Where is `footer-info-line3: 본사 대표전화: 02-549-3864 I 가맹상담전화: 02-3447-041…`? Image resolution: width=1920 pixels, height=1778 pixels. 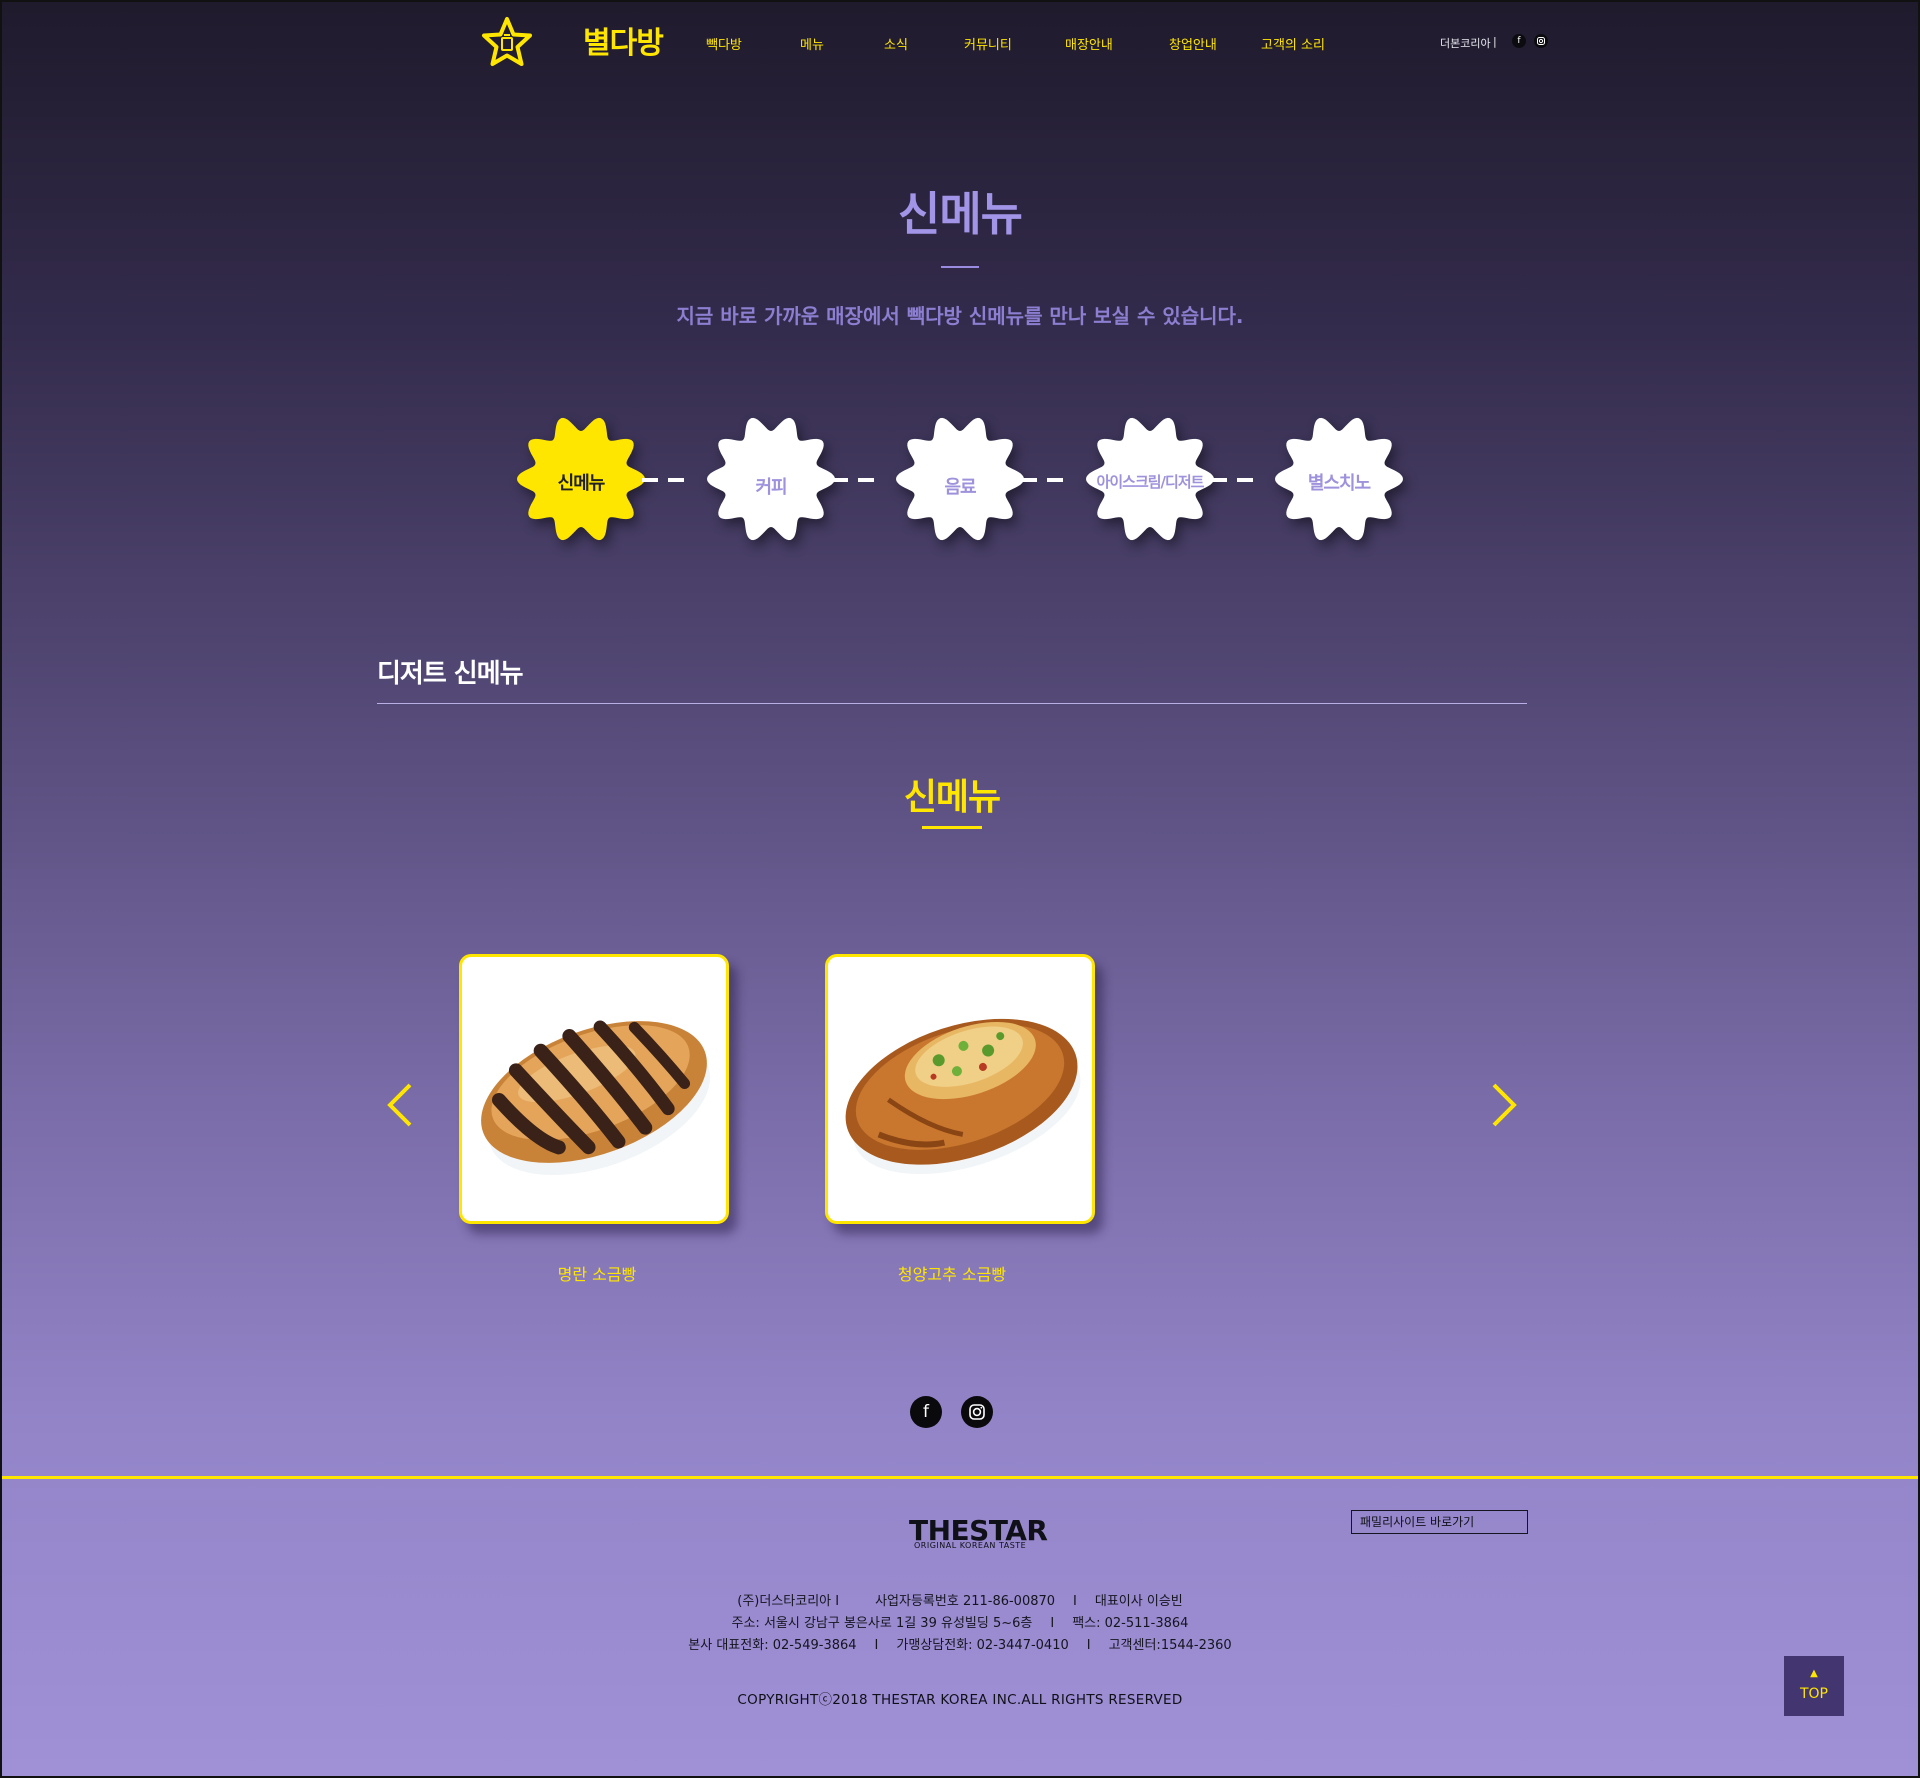
footer-info-line3: 본사 대표전화: 02-549-3864 I 가맹상담전화: 02-3447-041… is located at coordinates (960, 1645).